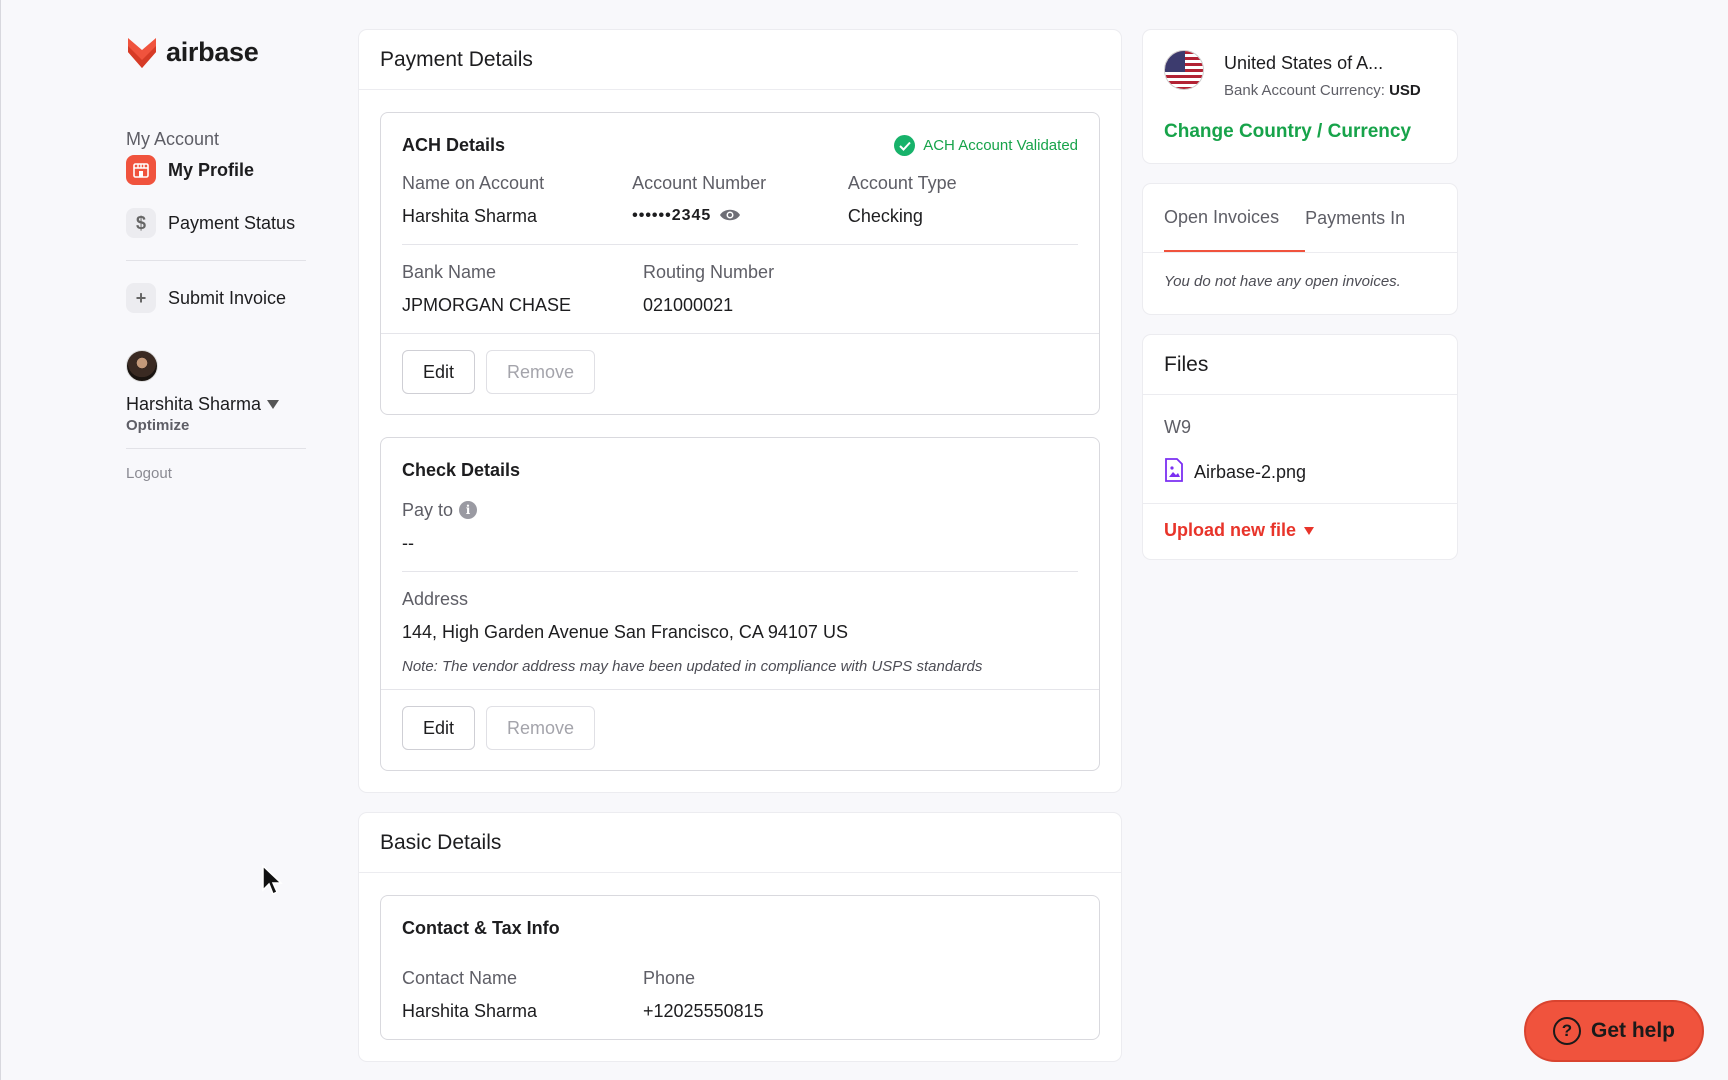  What do you see at coordinates (1000, 145) in the screenshot?
I see `validated-text: ACH Account Validated` at bounding box center [1000, 145].